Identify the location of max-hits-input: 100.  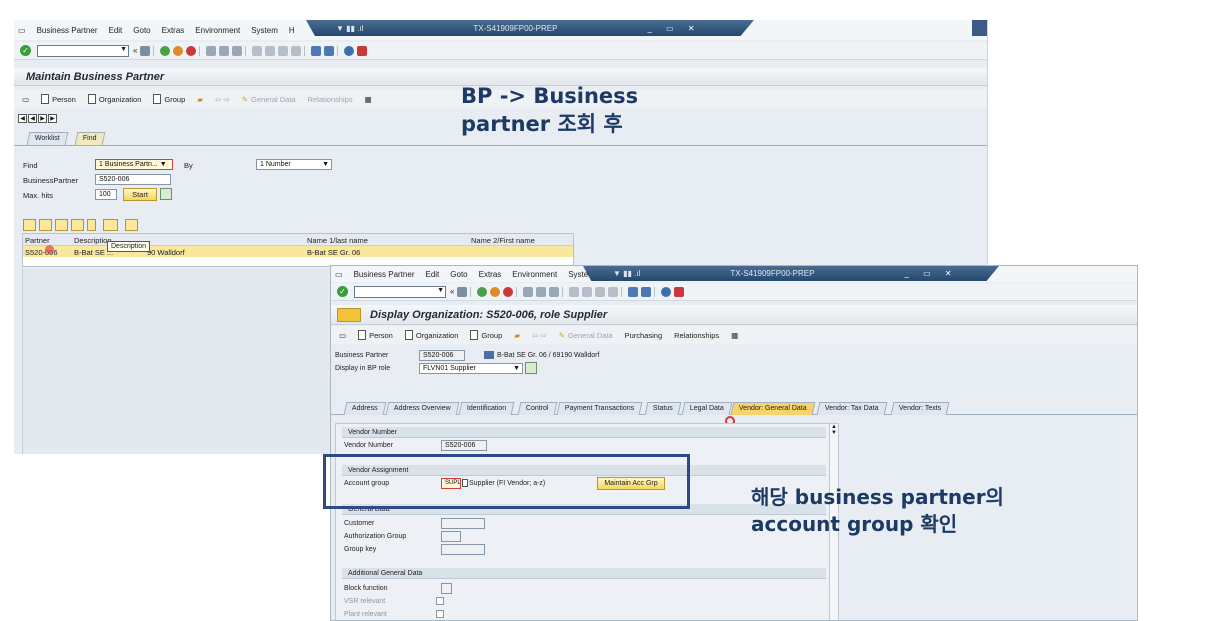
(106, 194).